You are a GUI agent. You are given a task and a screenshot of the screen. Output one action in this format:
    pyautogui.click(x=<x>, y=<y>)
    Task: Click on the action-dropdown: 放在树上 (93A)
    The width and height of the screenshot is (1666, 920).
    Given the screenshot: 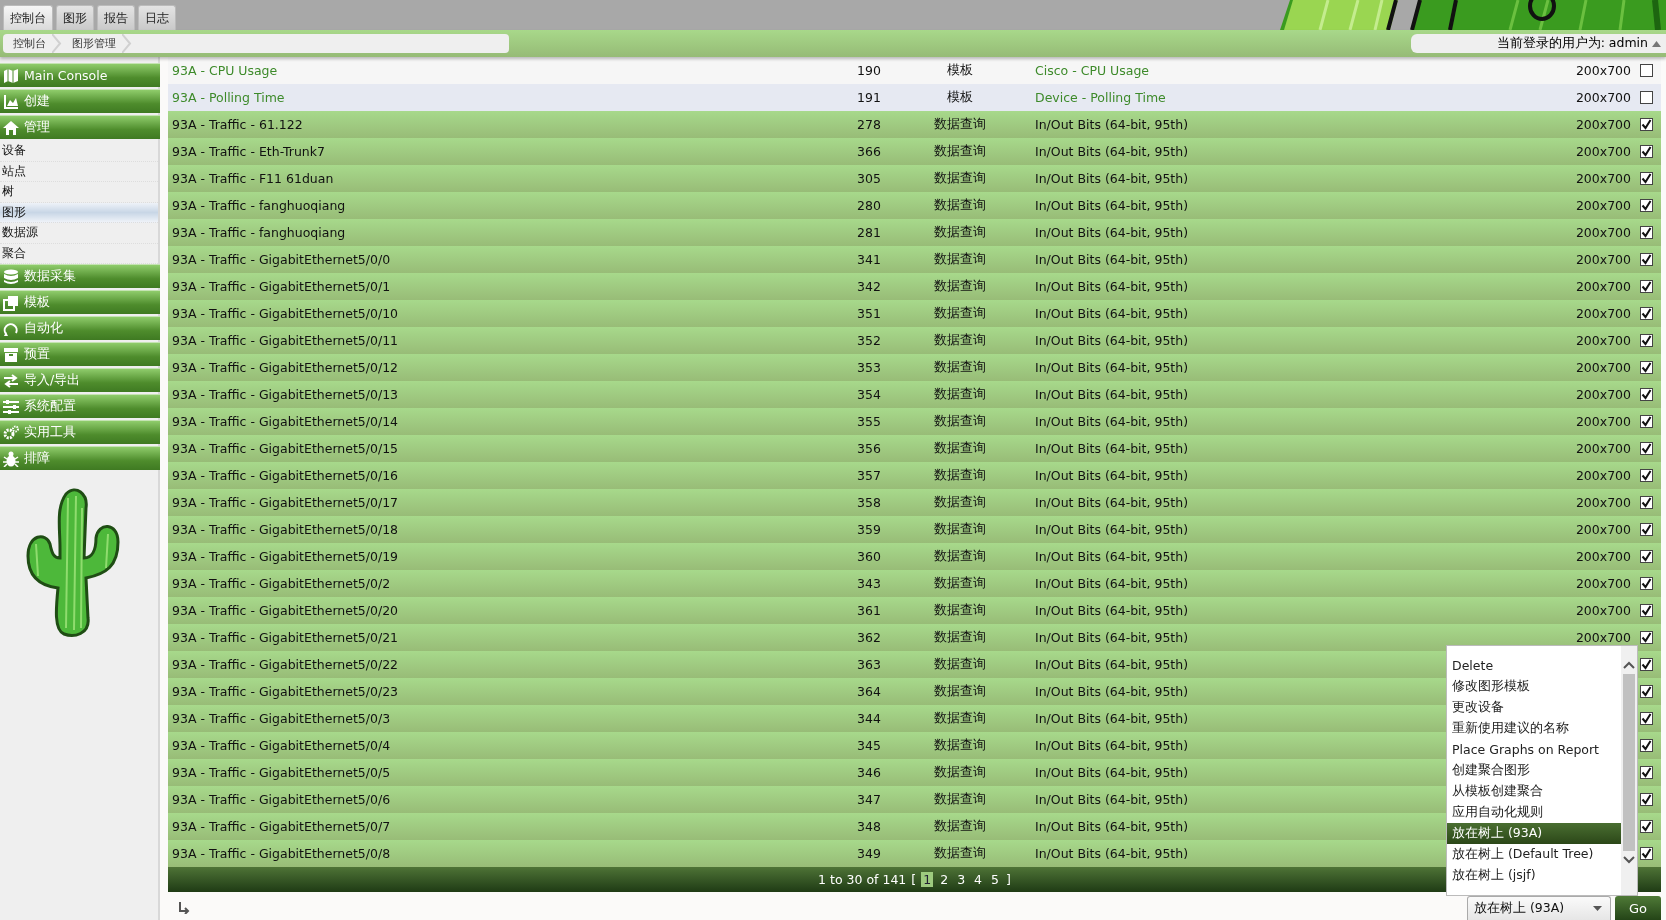 What is the action you would take?
    pyautogui.click(x=1539, y=908)
    